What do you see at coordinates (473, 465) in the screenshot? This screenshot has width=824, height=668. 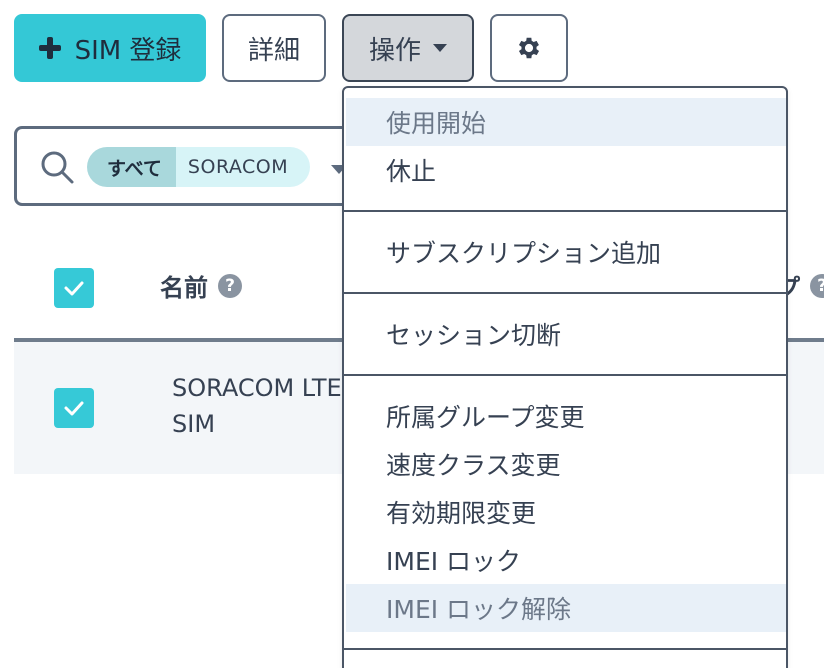 I see `menu-item-label: 速度クラス変更` at bounding box center [473, 465].